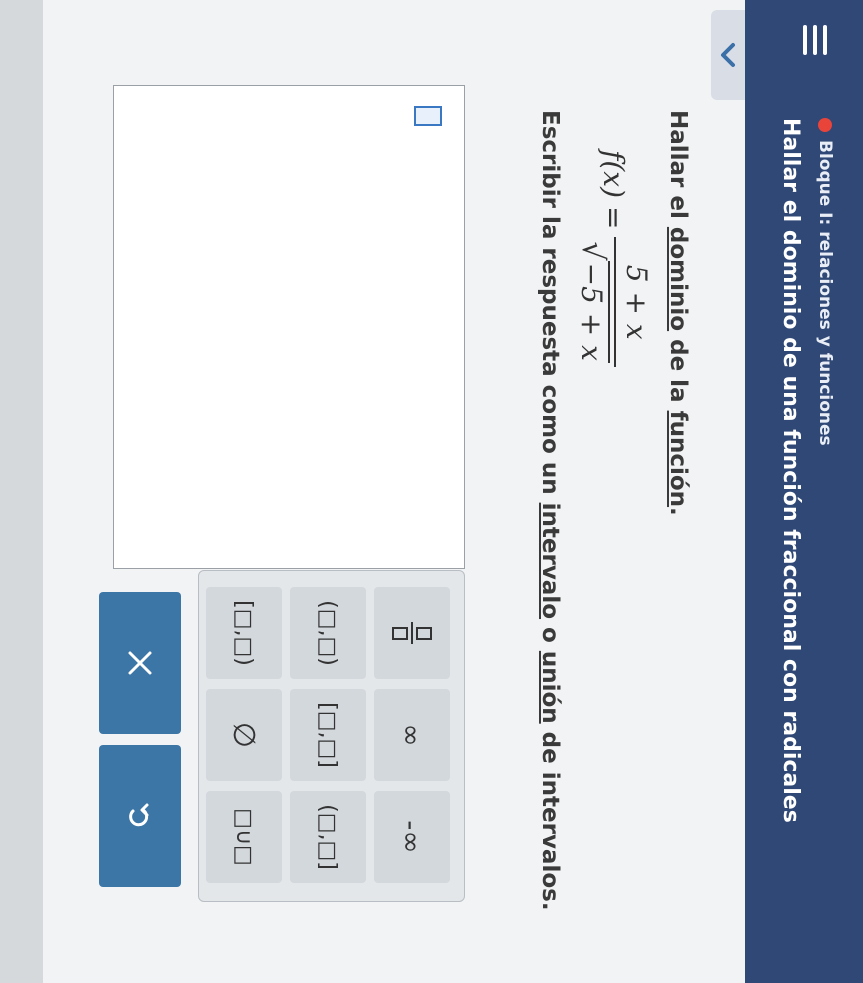 This screenshot has width=863, height=983. I want to click on closed-open-interval-key: [□,□), so click(244, 633).